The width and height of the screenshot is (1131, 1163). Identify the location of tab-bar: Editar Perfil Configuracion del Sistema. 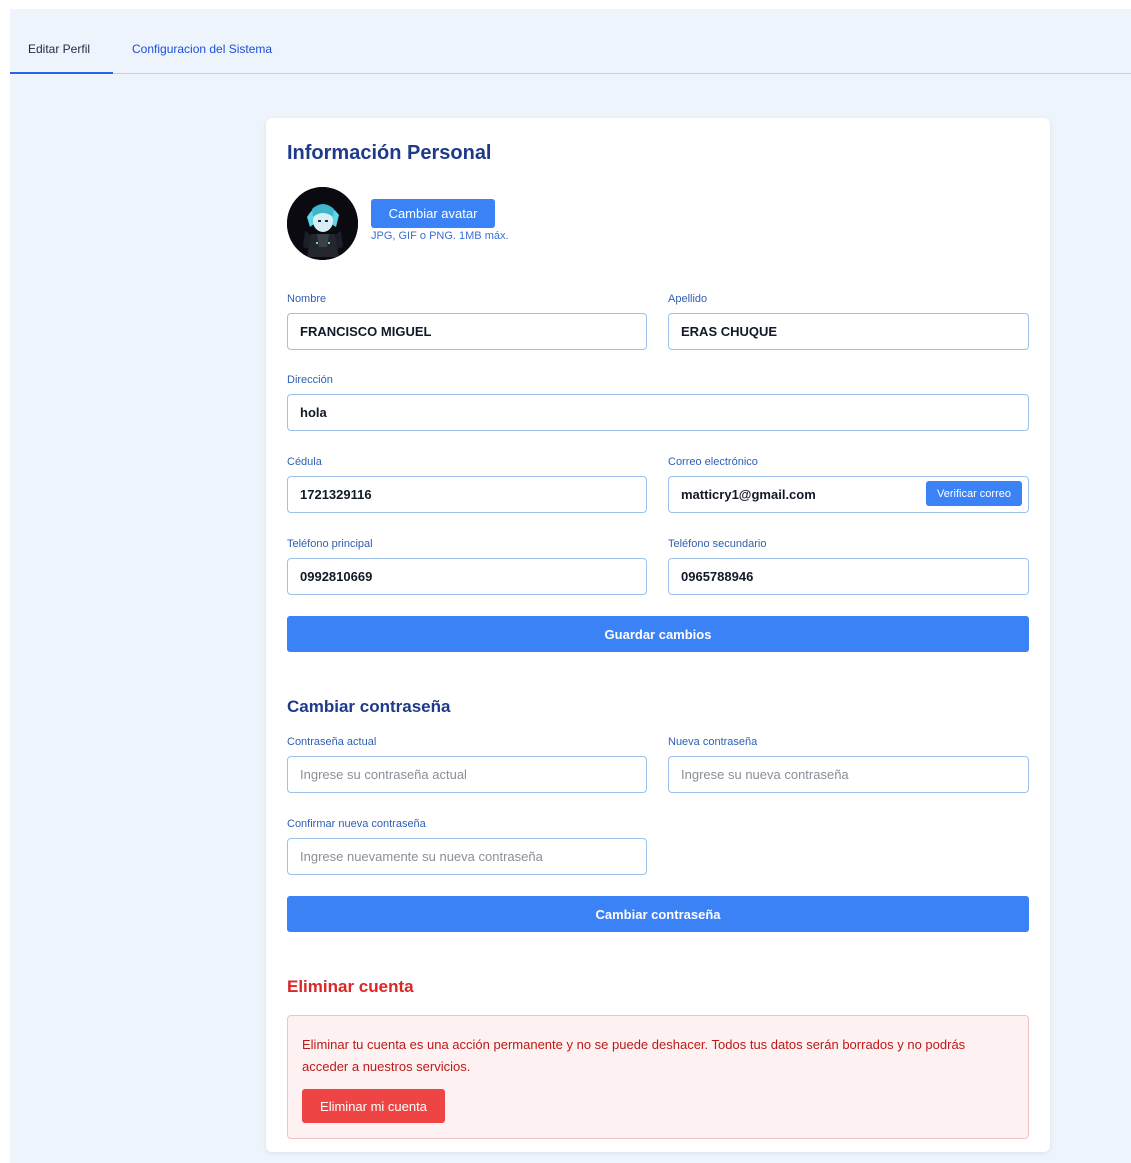
(570, 41).